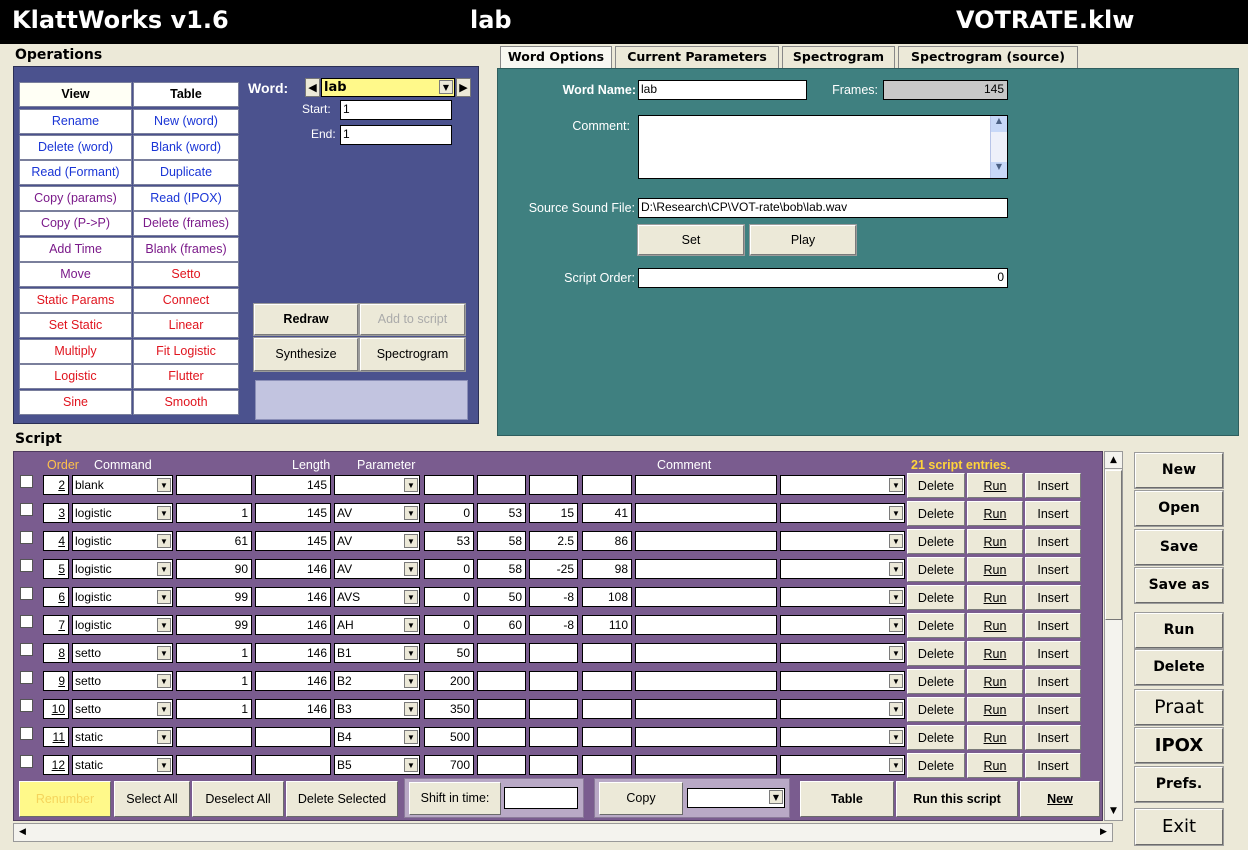 The image size is (1248, 850). Describe the element at coordinates (388, 87) in the screenshot. I see `word-select: lab ▼` at that location.